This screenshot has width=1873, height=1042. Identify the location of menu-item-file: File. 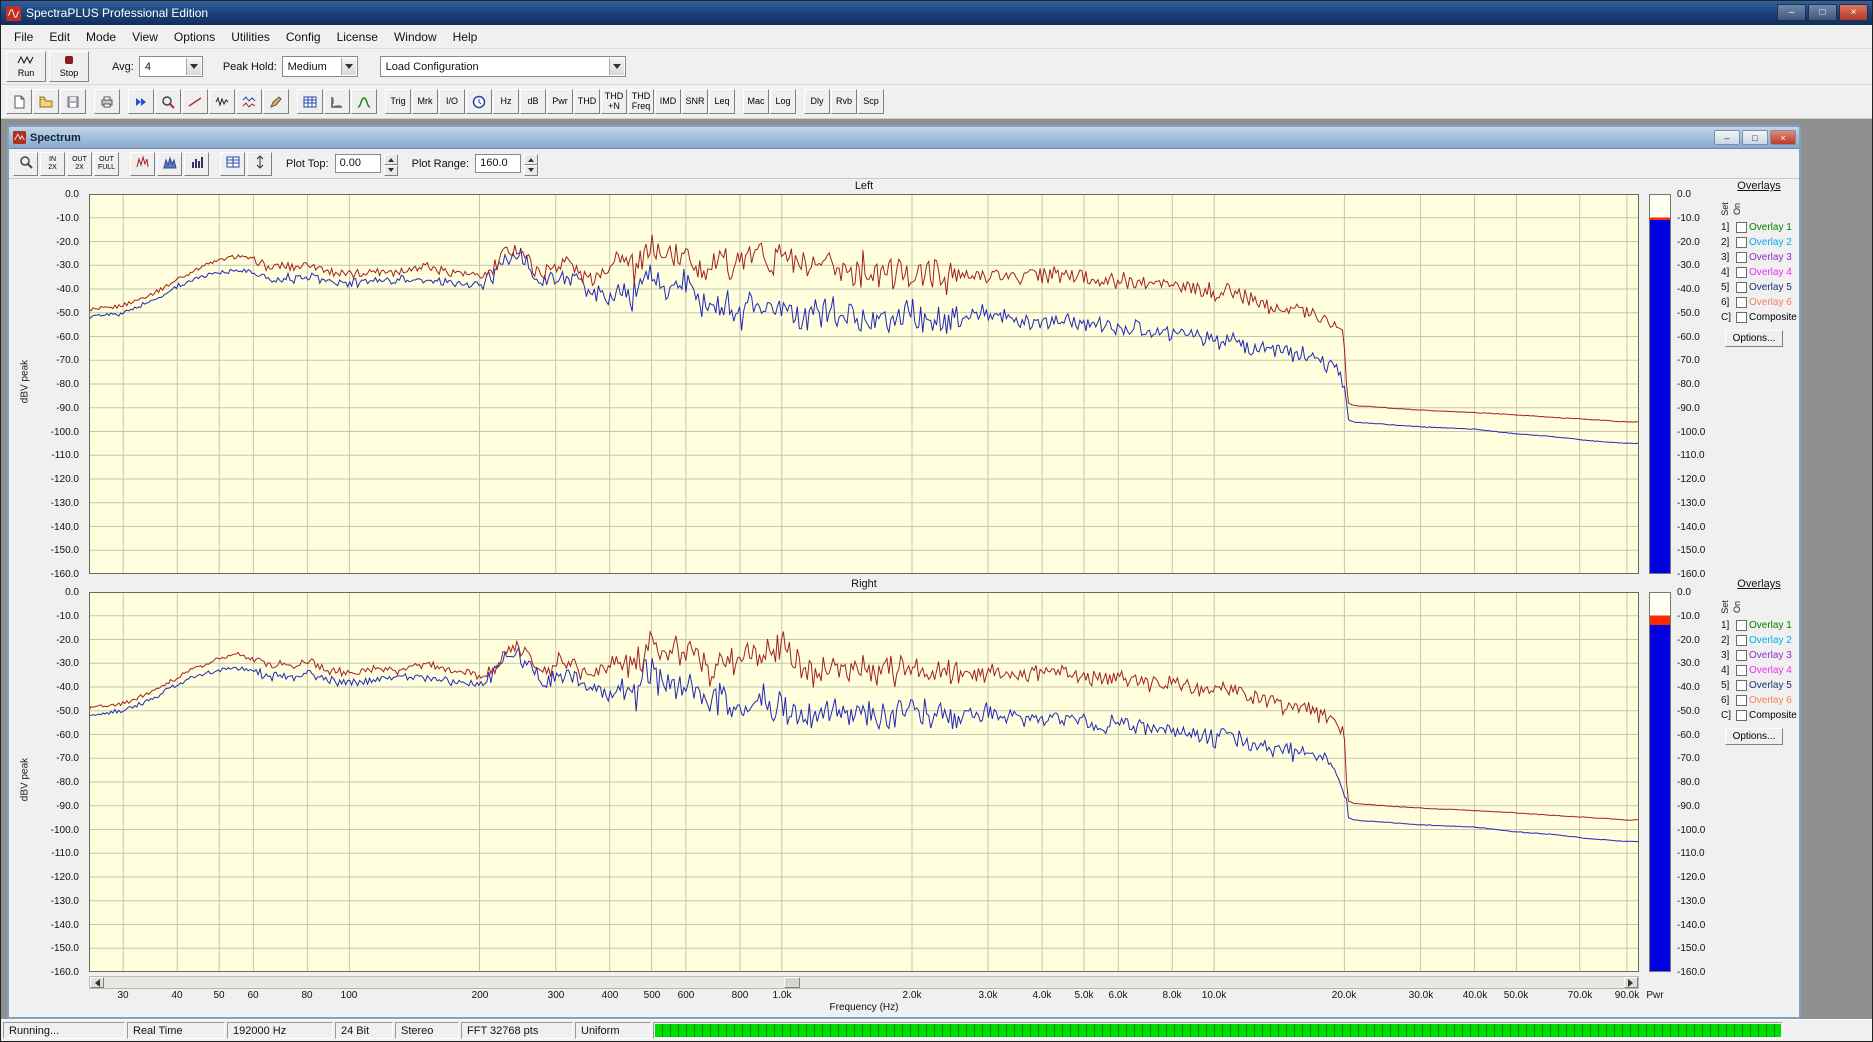
(23, 37).